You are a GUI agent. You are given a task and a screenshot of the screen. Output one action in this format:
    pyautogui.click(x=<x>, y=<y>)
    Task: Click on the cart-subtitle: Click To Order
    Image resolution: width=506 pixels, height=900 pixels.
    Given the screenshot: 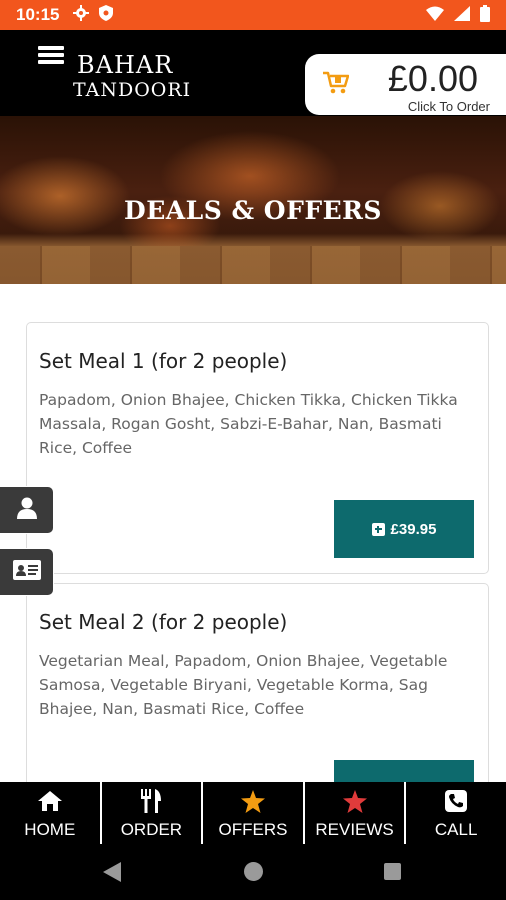 What is the action you would take?
    pyautogui.click(x=448, y=106)
    